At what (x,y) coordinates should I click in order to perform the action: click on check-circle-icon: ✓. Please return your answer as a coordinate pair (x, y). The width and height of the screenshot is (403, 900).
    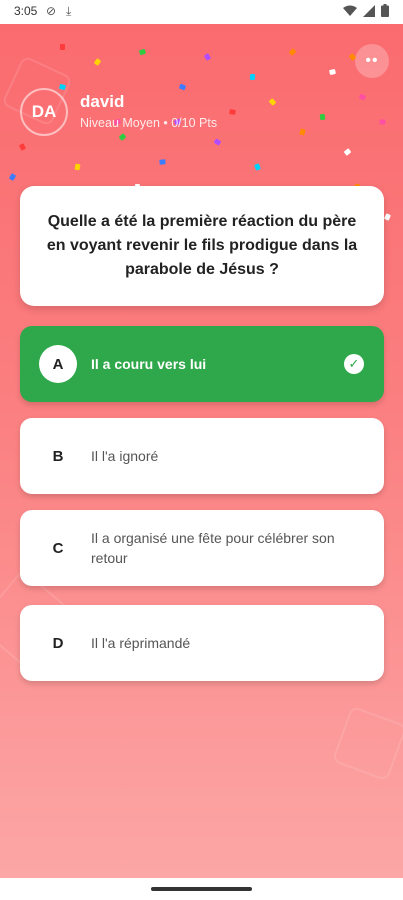
    Looking at the image, I should click on (354, 364).